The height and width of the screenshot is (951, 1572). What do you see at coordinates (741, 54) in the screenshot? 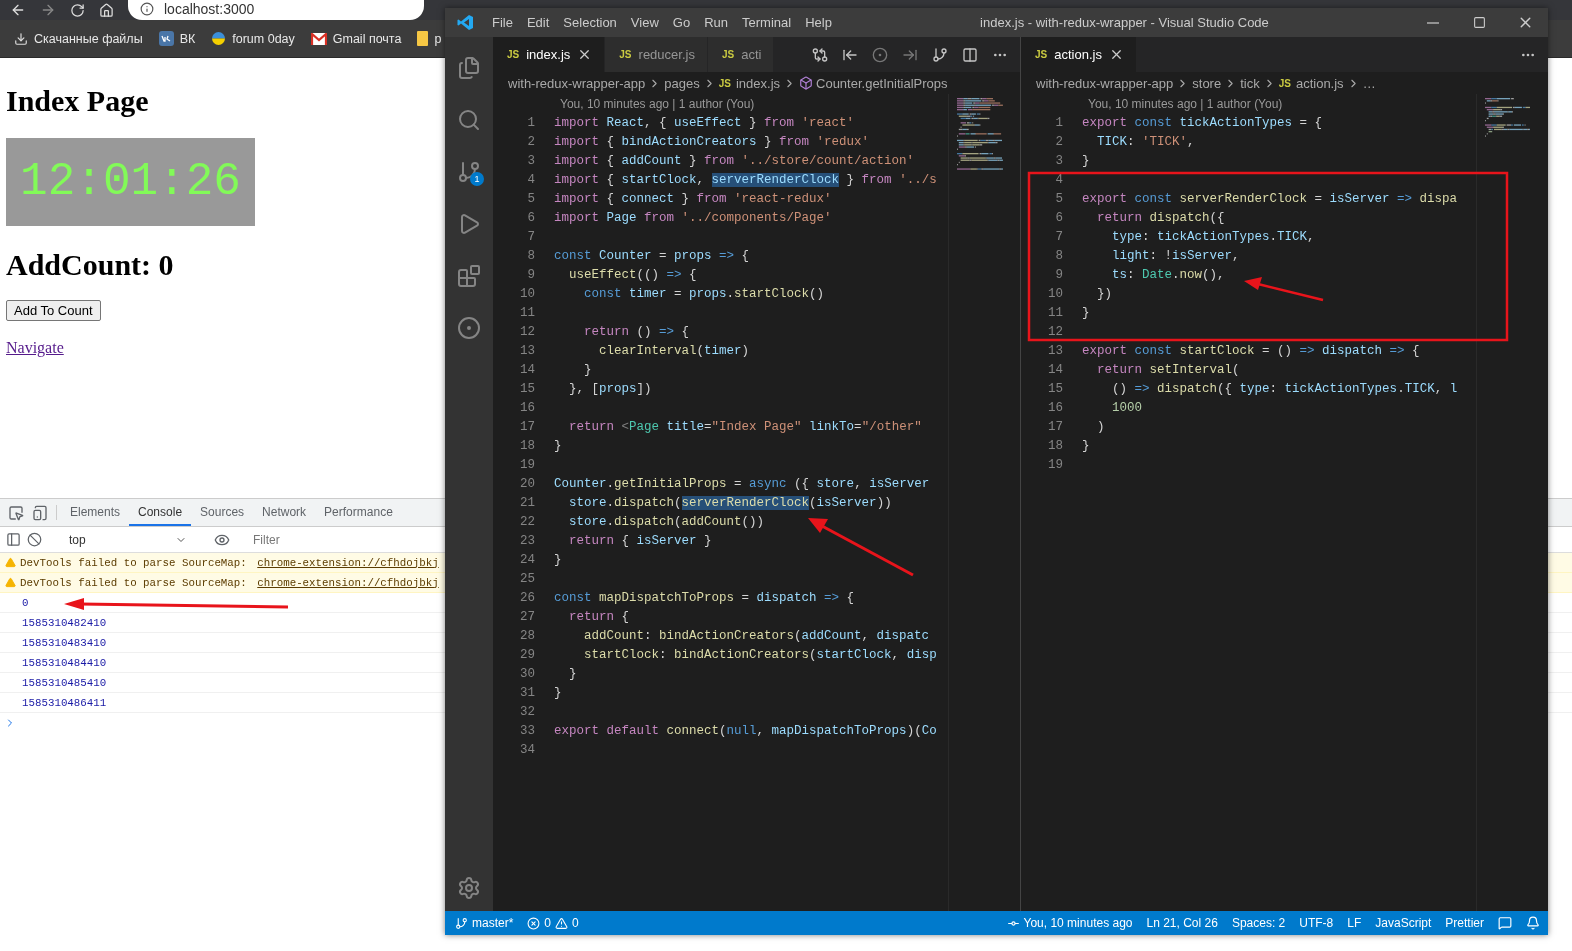
I see `editor-tab: JS acti` at bounding box center [741, 54].